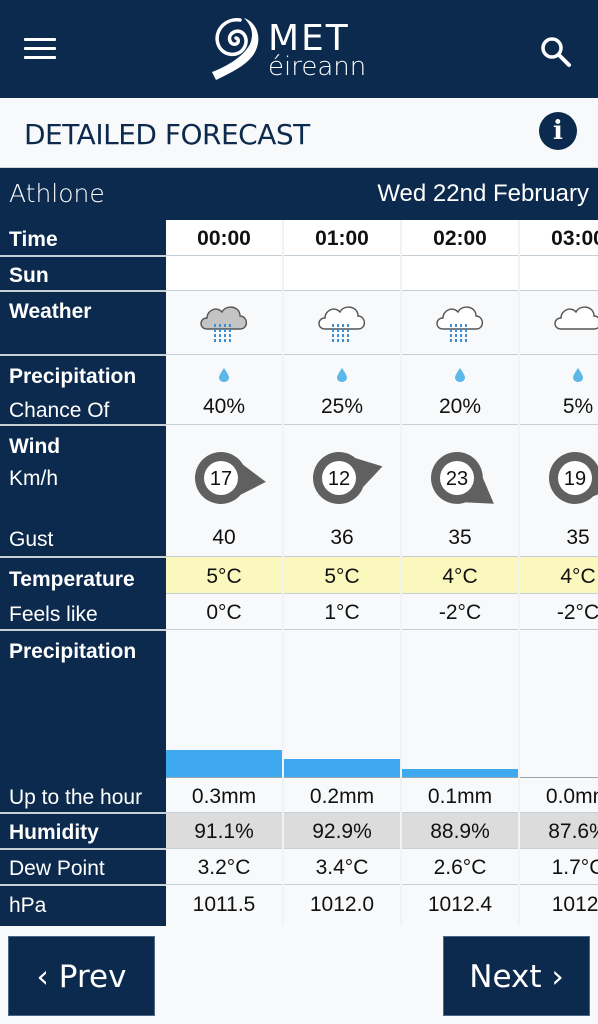 This screenshot has height=1024, width=598. Describe the element at coordinates (59, 410) in the screenshot. I see `label-chance-of: Chance Of` at that location.